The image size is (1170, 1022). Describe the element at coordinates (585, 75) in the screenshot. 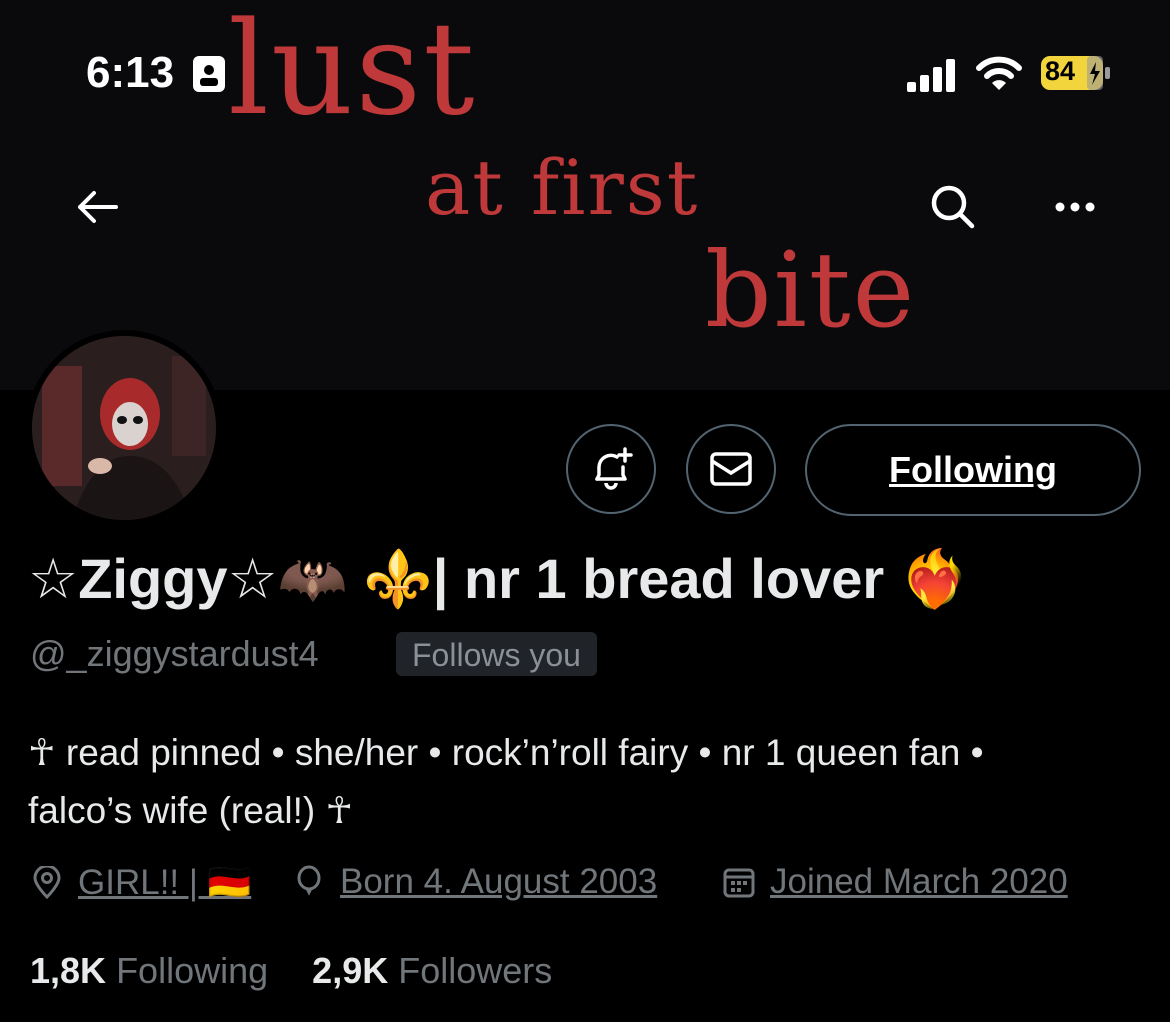

I see `status-bar: 6:13 84` at that location.